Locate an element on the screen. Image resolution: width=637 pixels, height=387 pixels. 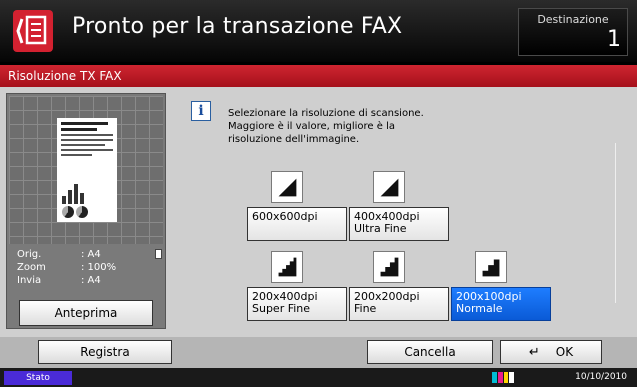
status-bar: Stato 10/10/2010 is located at coordinates (318, 377).